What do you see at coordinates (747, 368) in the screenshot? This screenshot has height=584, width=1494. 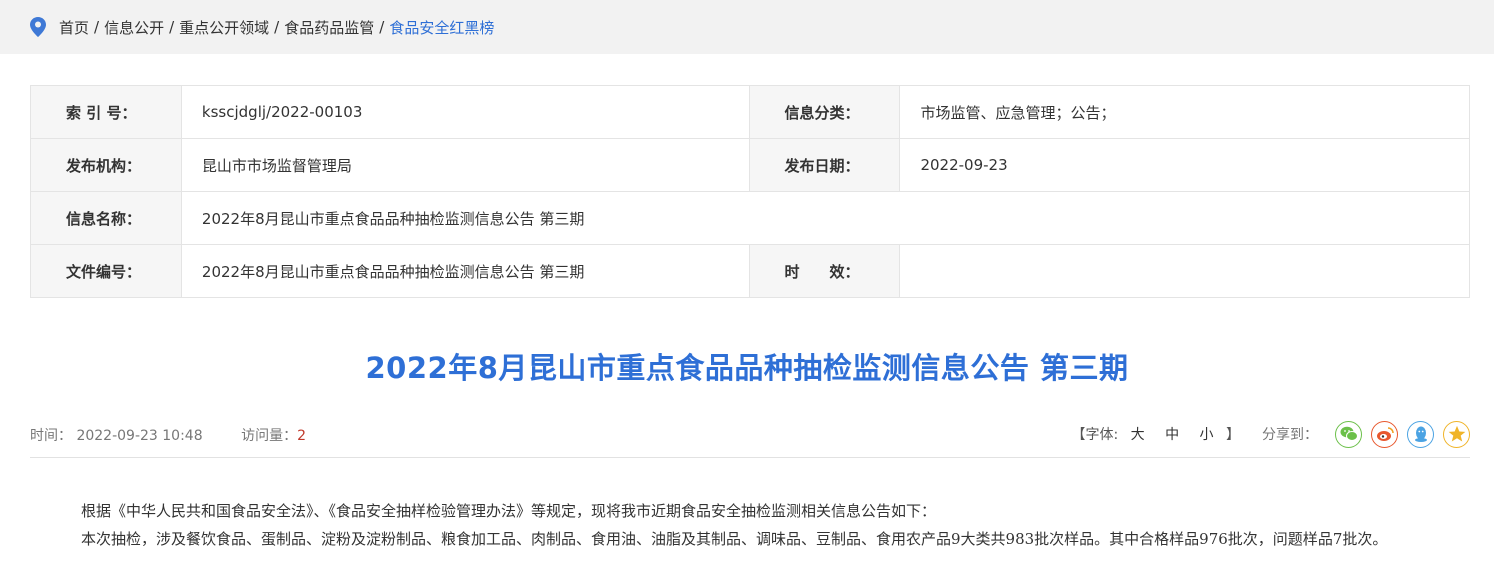 I see `page-title: 2022年8月昆山市重点食品品种抽检监测信息公告 第三期` at bounding box center [747, 368].